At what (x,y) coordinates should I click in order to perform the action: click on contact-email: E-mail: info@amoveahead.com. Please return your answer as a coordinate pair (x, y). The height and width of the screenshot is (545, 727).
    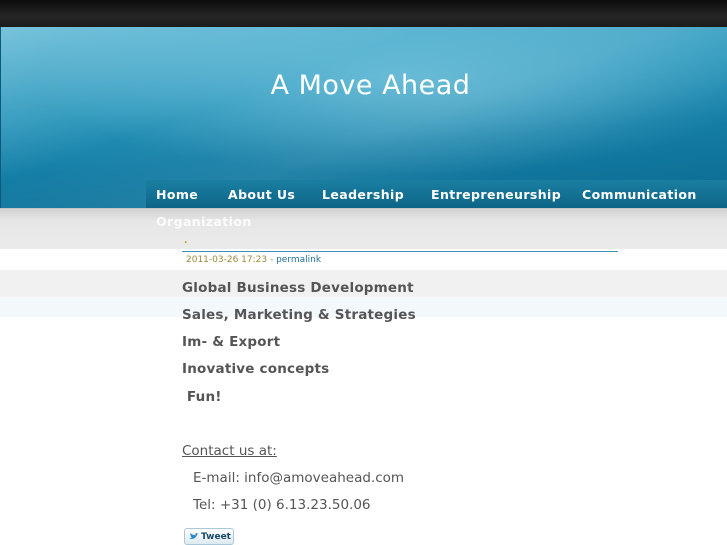
    Looking at the image, I should click on (299, 478).